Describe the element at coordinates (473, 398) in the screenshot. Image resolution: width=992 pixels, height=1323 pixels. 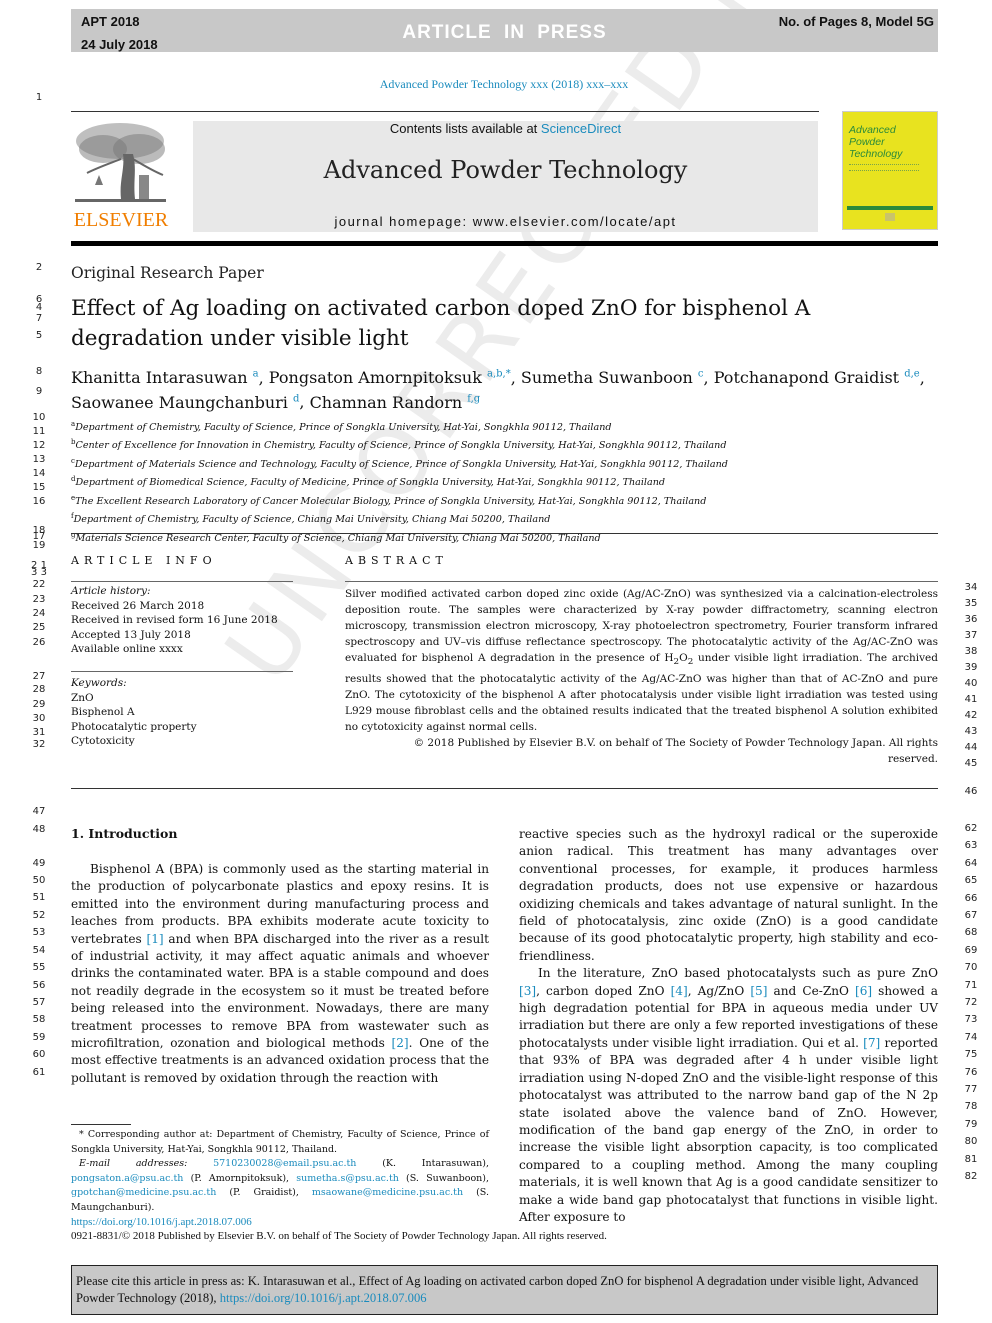
I see `author-affil-sup: f,g` at that location.